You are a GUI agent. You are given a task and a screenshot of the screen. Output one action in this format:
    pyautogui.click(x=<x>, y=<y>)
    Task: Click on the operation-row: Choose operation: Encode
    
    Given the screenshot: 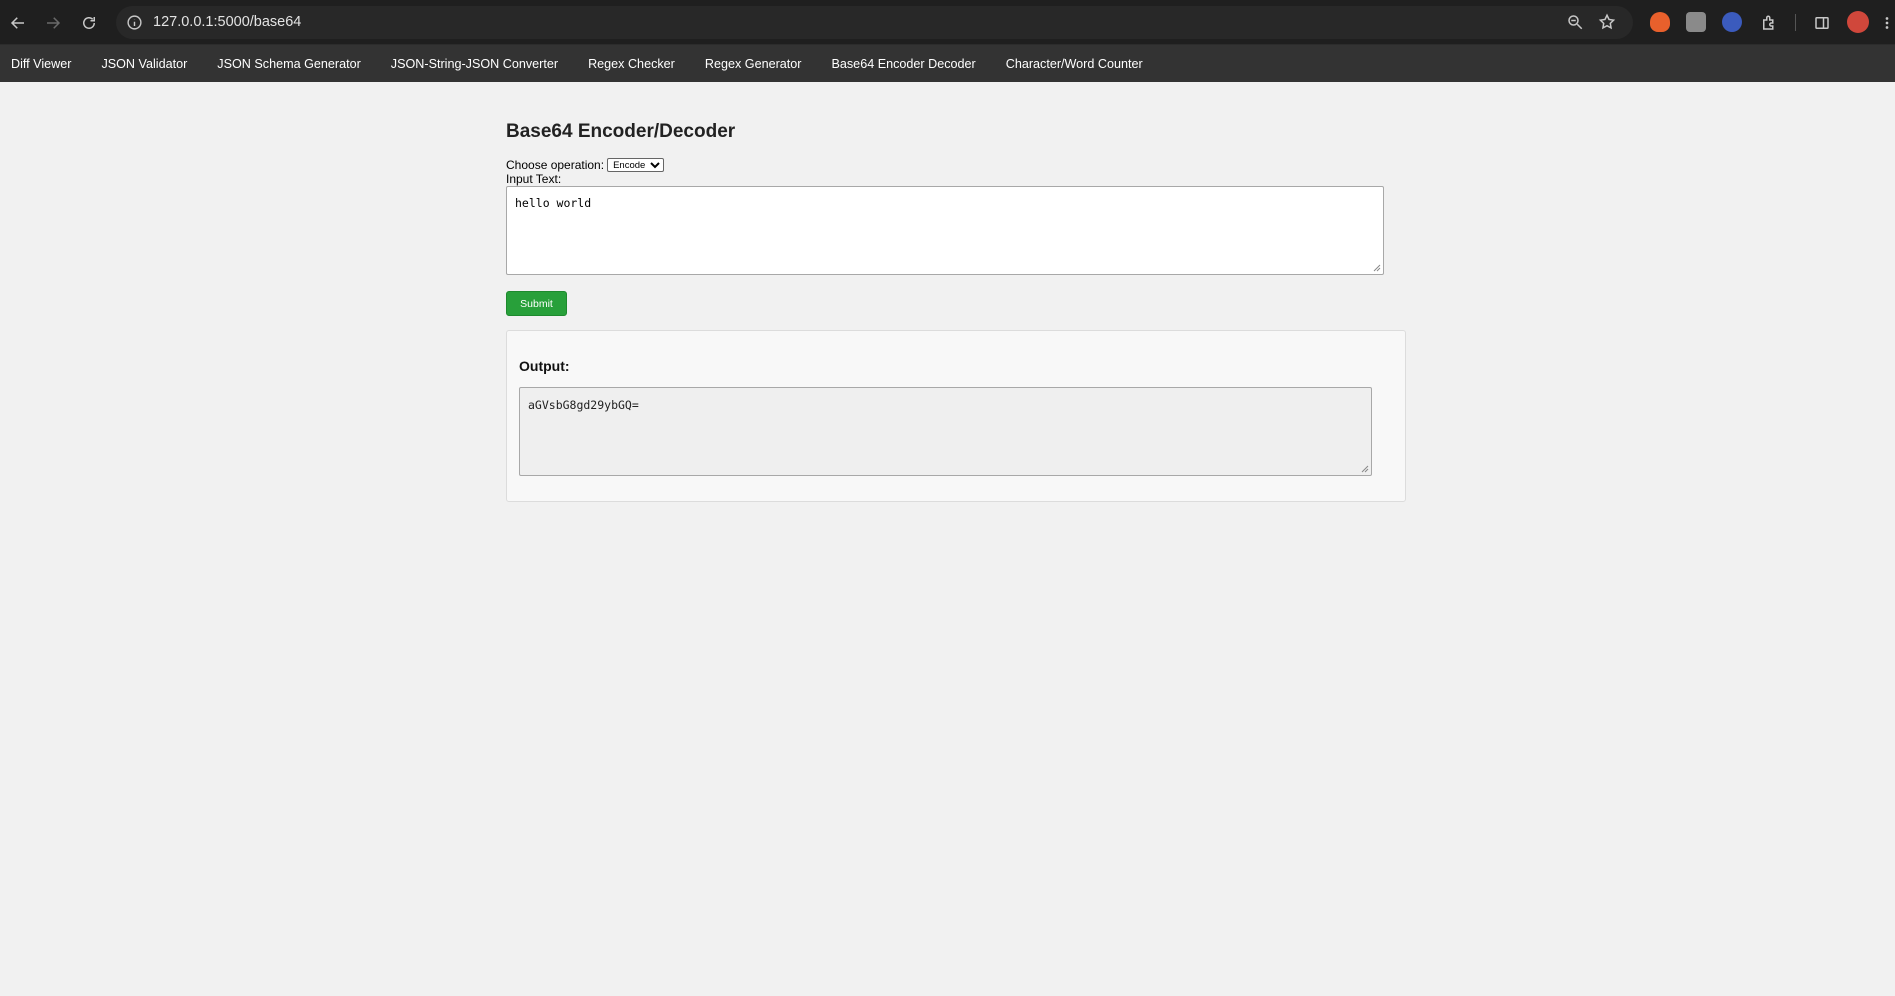 What is the action you would take?
    pyautogui.click(x=585, y=165)
    